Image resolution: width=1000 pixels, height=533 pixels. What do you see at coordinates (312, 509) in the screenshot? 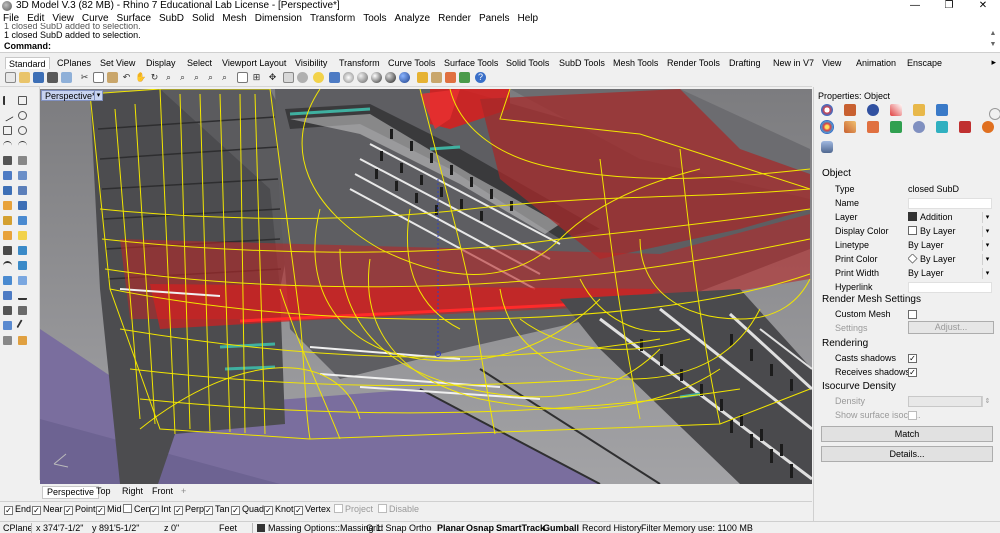
I see `osnap-vertex: ✓ Vertex` at bounding box center [312, 509].